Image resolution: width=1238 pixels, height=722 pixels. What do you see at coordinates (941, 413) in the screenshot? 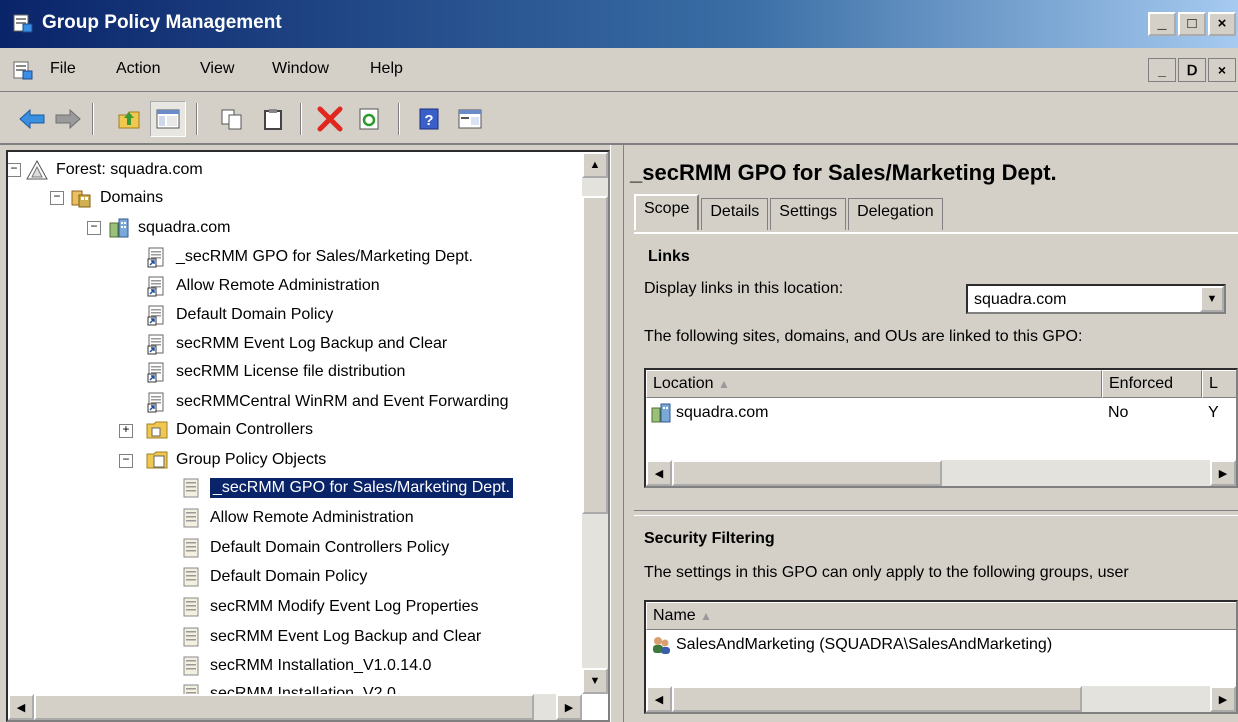
I see `table-row: squadra.com No Y` at bounding box center [941, 413].